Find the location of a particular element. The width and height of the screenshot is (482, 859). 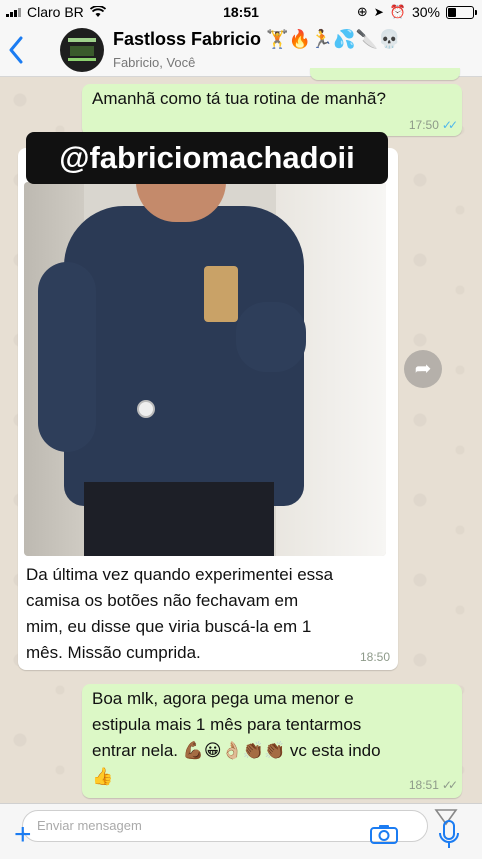

message-meta: 18:50 is located at coordinates (375, 657).